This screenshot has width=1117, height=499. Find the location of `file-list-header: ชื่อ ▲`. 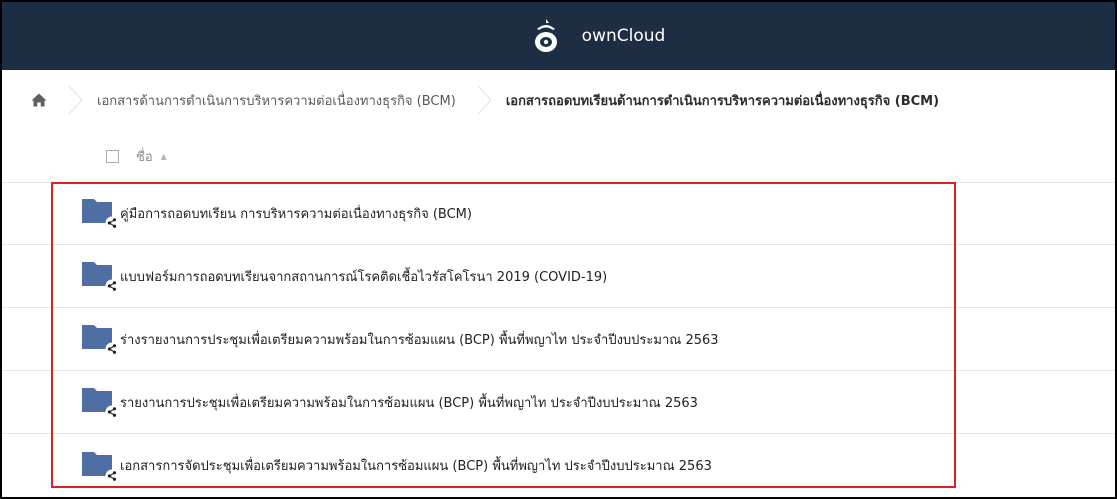

file-list-header: ชื่อ ▲ is located at coordinates (558, 156).